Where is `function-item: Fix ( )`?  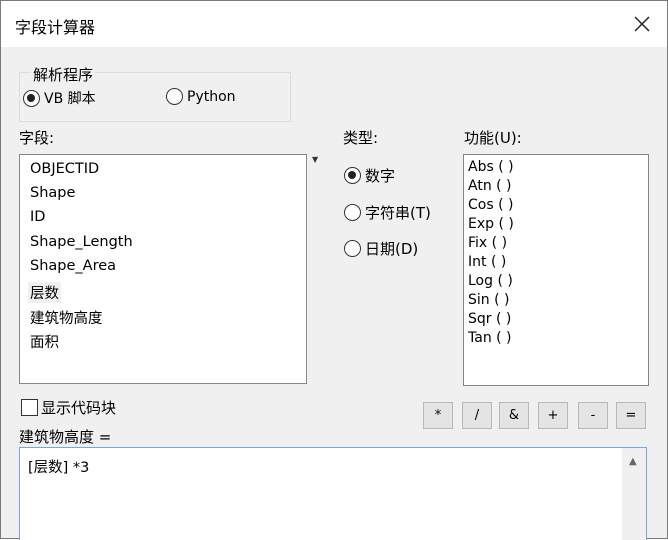 function-item: Fix ( ) is located at coordinates (487, 243).